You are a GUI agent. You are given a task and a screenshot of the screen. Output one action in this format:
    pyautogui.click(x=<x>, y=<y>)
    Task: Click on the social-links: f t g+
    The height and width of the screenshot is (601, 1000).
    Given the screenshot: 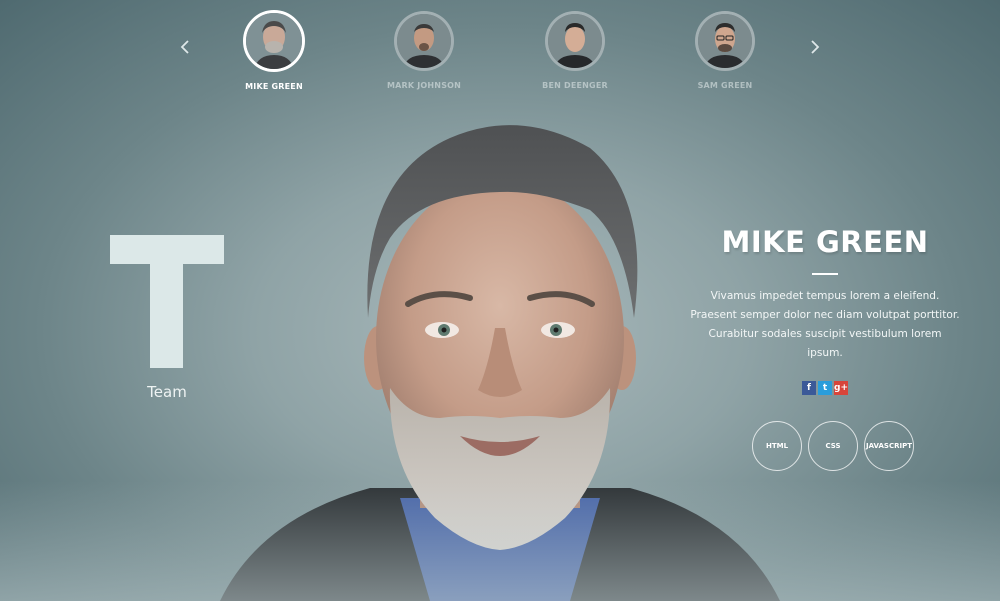 What is the action you would take?
    pyautogui.click(x=825, y=388)
    